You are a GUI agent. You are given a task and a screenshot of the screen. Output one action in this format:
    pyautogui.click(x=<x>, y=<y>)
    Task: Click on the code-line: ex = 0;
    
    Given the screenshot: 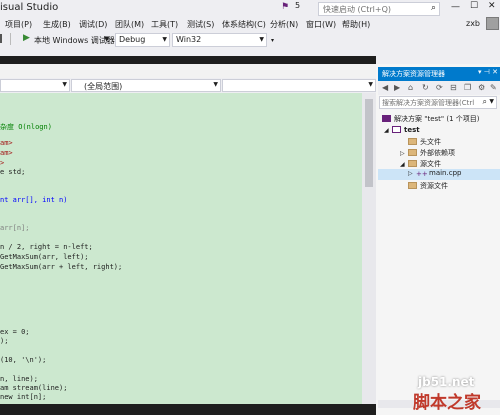 What is the action you would take?
    pyautogui.click(x=15, y=332)
    